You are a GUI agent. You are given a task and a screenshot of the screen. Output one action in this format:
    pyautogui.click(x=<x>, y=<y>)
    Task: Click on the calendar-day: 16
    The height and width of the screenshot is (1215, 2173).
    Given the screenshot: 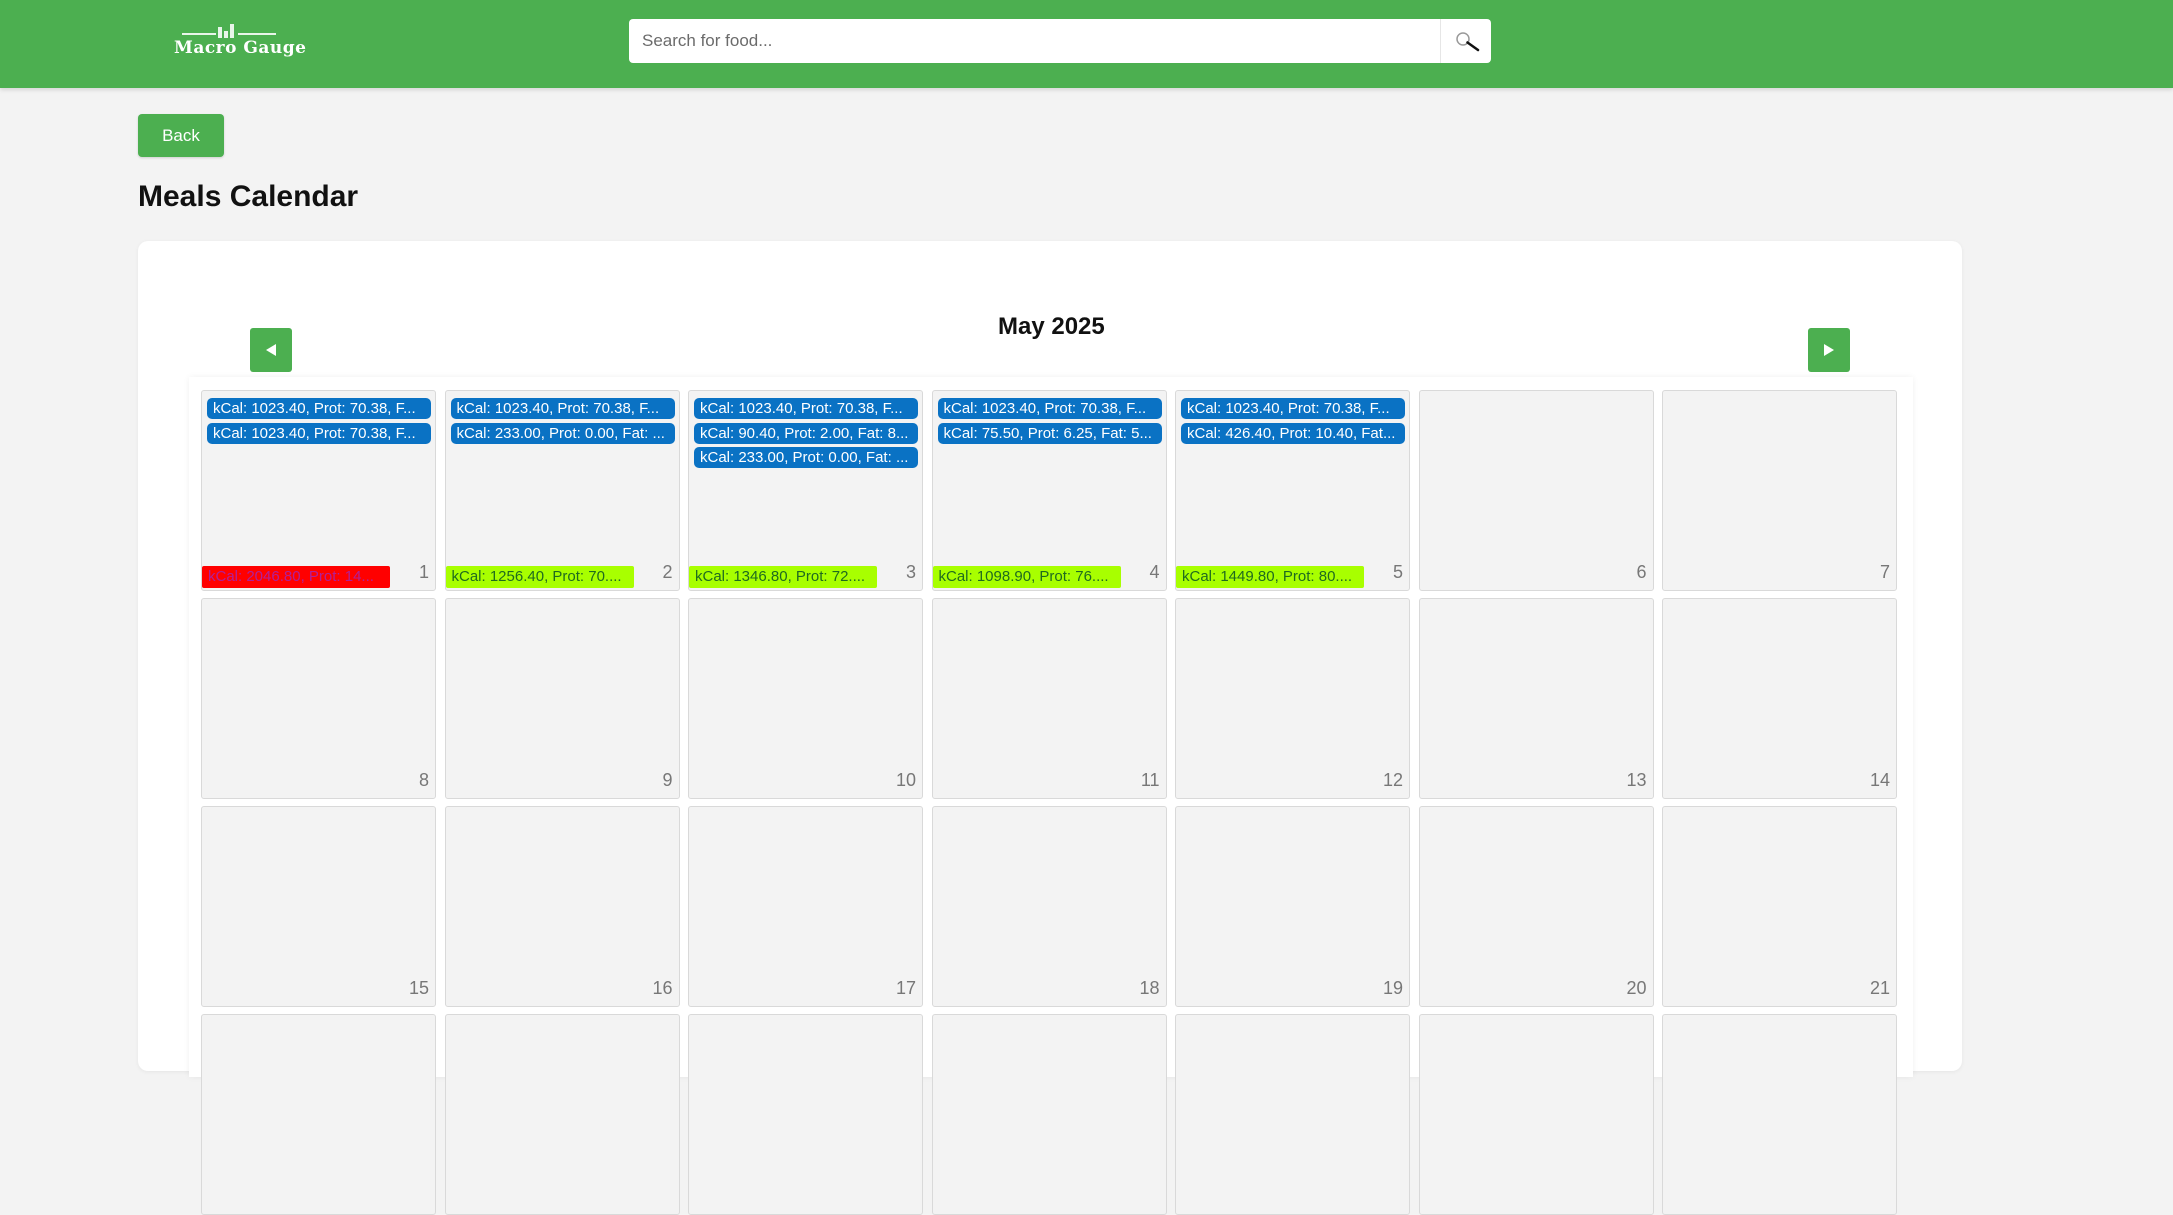 What is the action you would take?
    pyautogui.click(x=562, y=906)
    